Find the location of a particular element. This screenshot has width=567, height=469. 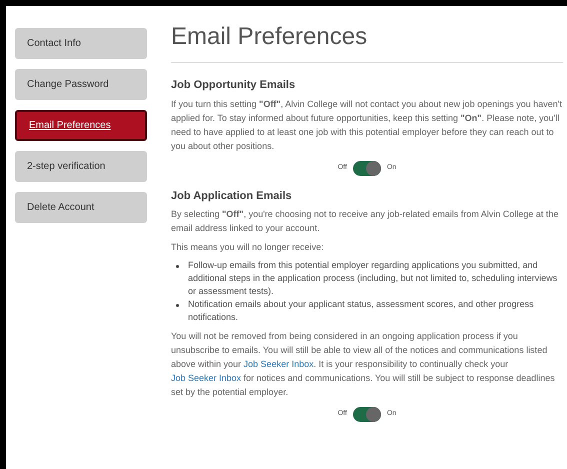

sidebar-item: 2-step verification is located at coordinates (81, 166).